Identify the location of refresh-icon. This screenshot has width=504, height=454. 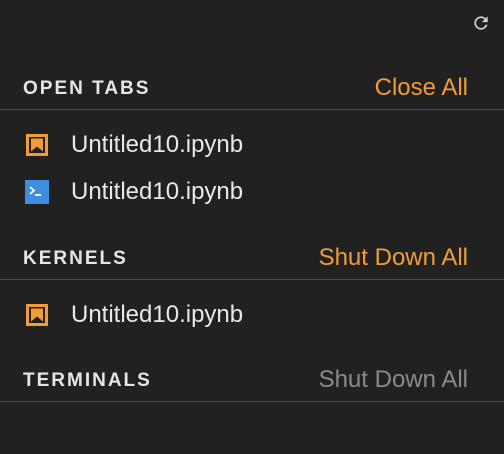
(481, 23).